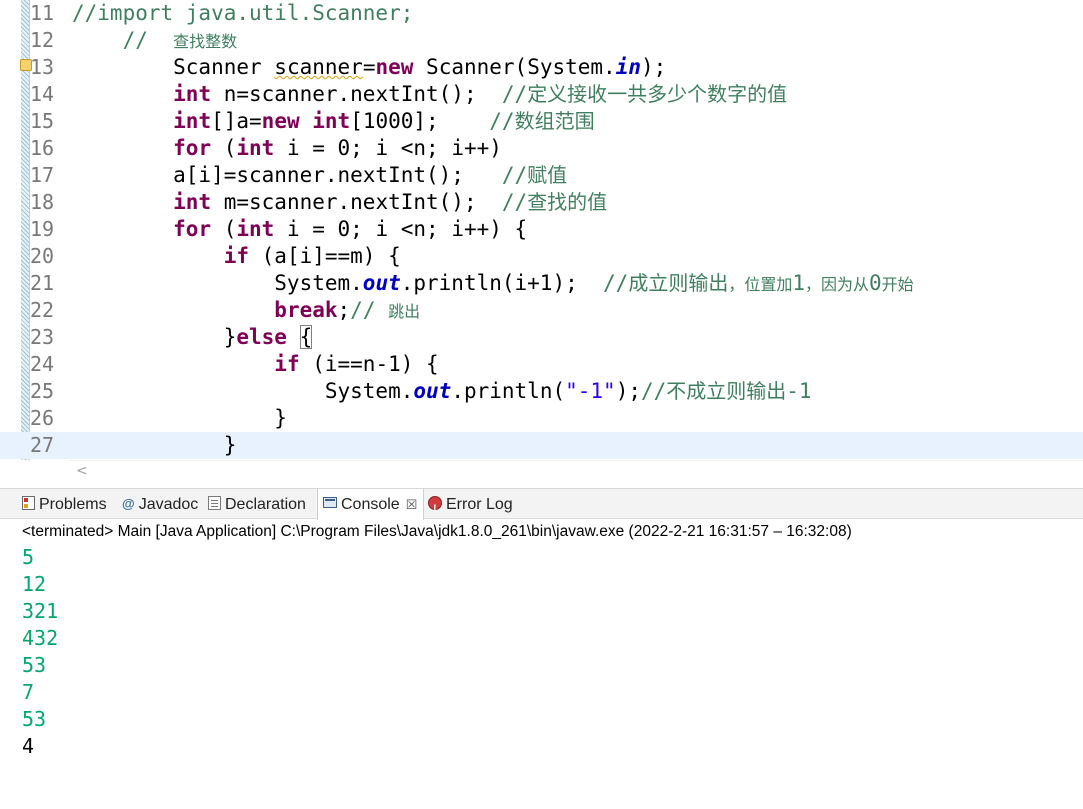 This screenshot has width=1083, height=809. What do you see at coordinates (42, 94) in the screenshot?
I see `line-number: 14` at bounding box center [42, 94].